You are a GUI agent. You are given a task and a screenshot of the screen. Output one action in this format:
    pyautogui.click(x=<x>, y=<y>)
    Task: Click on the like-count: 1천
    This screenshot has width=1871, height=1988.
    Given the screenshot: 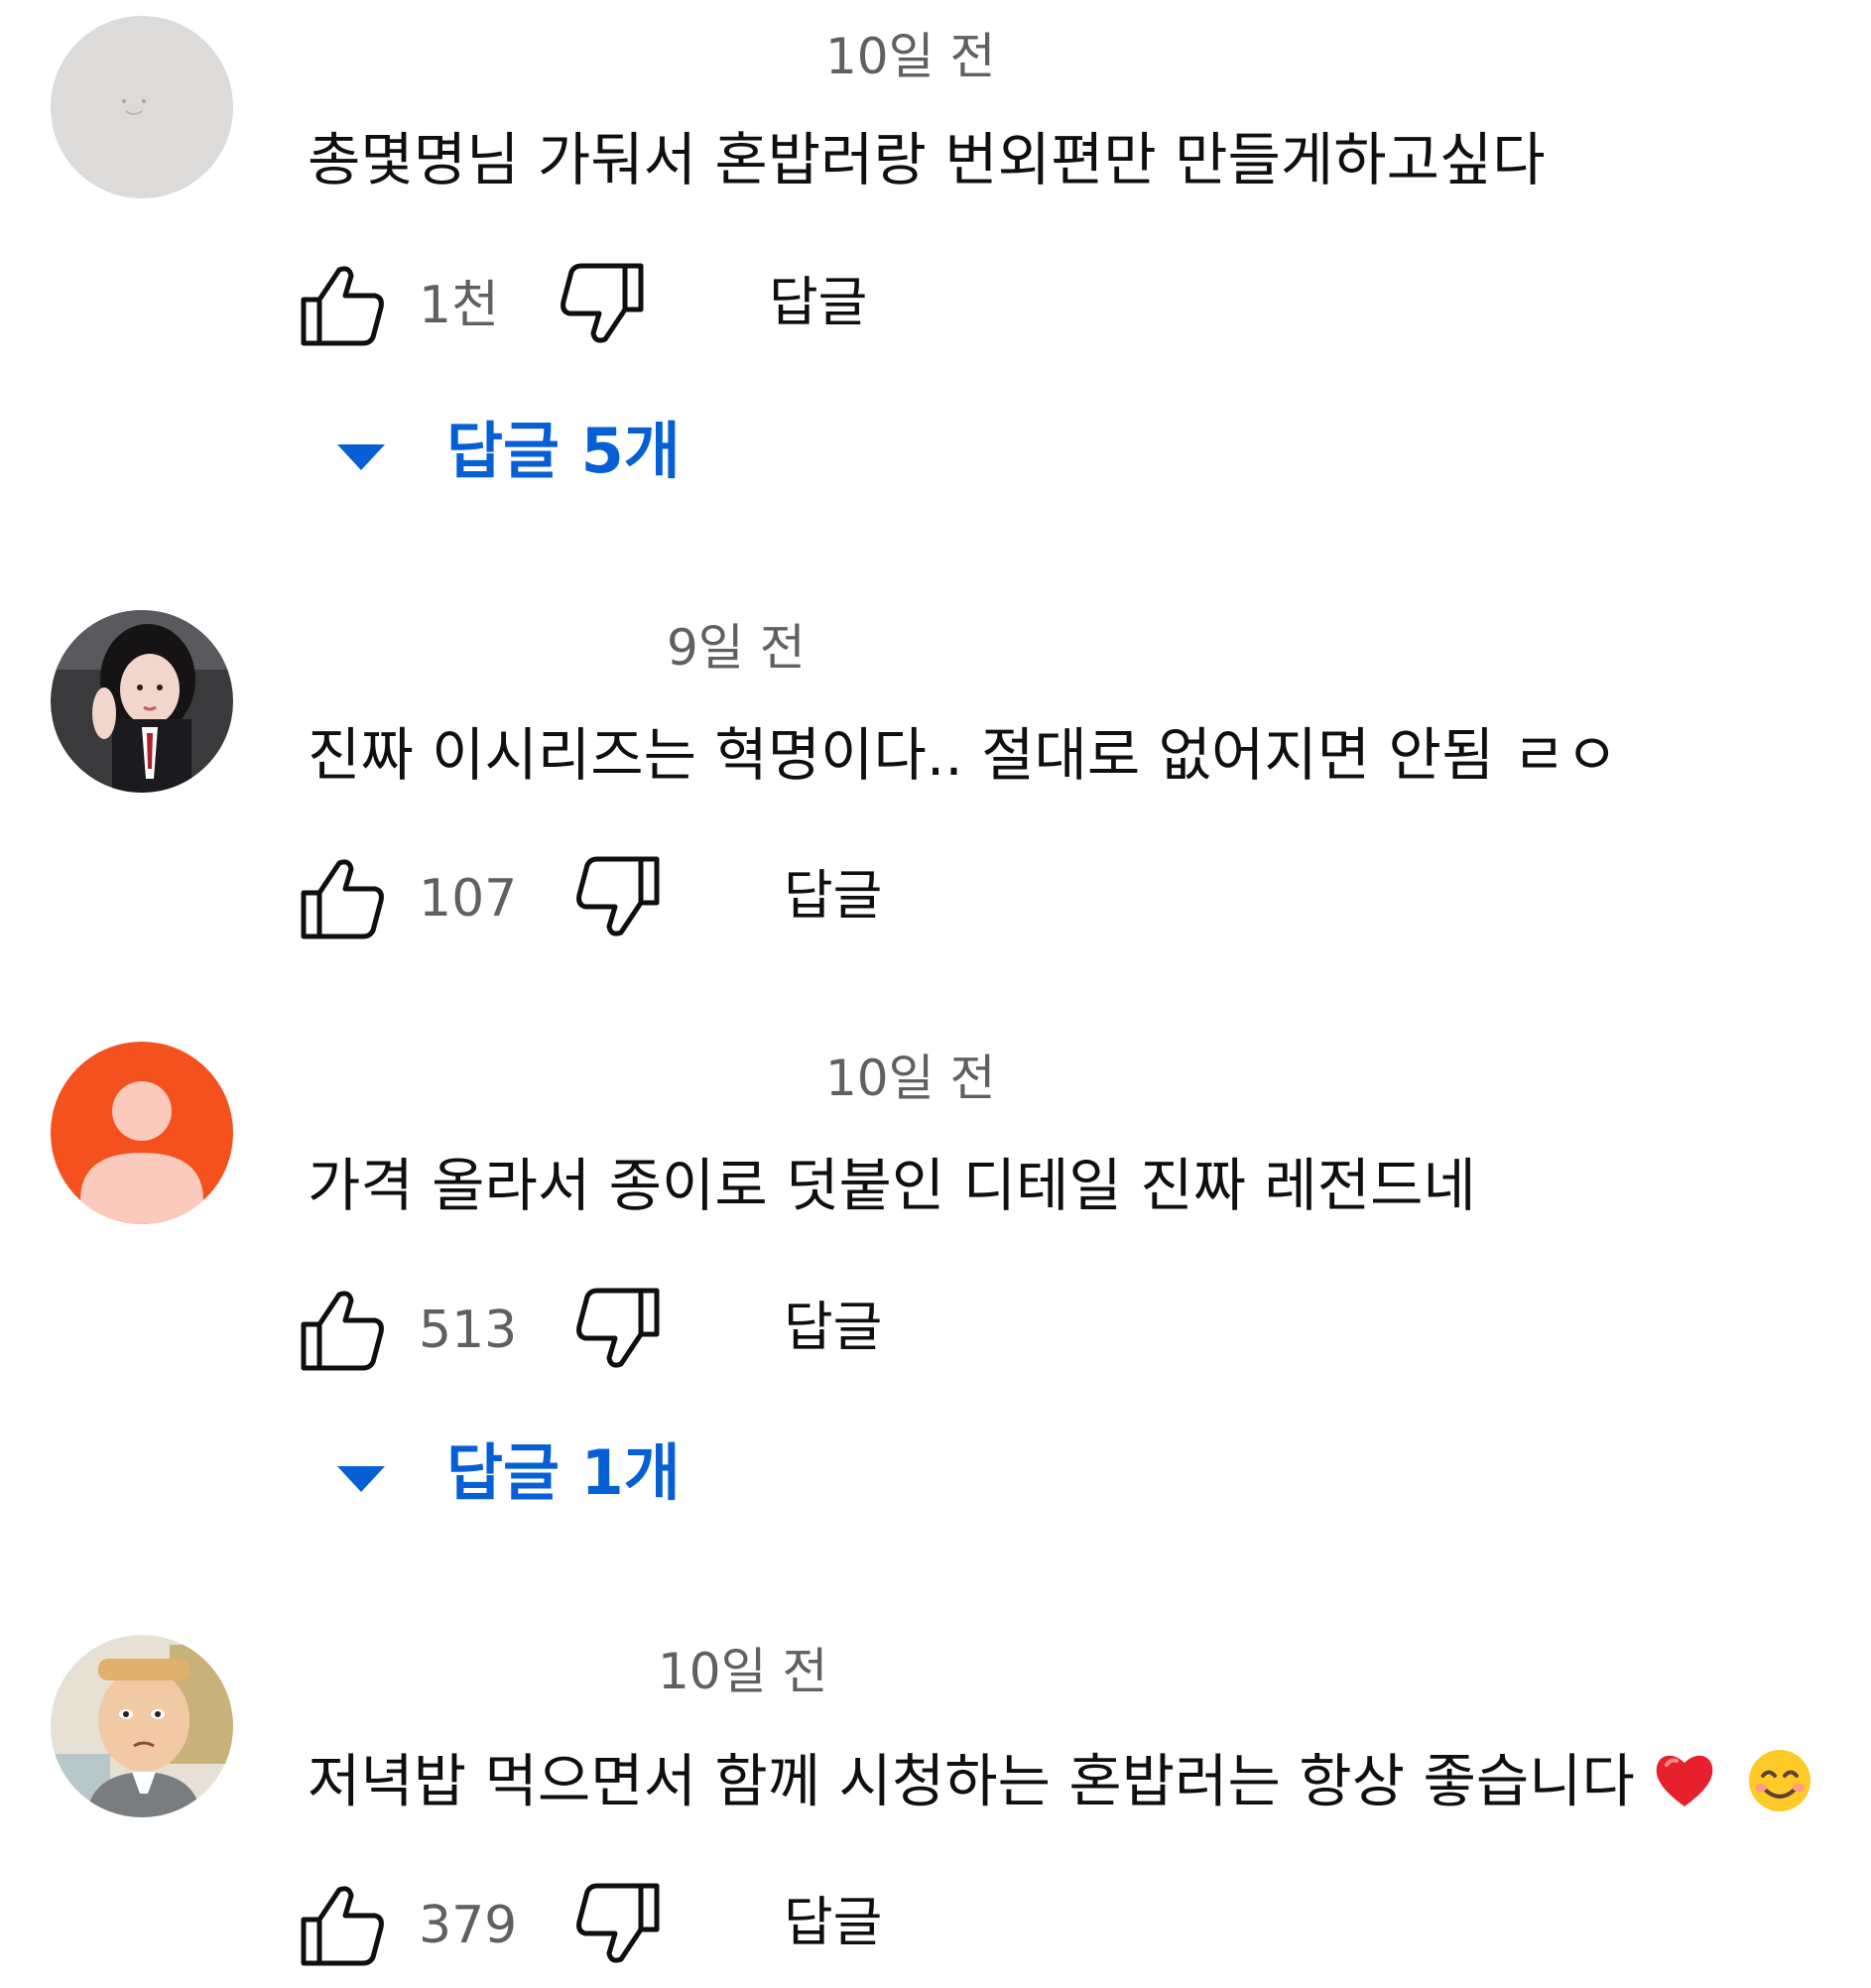 What is the action you would take?
    pyautogui.click(x=459, y=305)
    